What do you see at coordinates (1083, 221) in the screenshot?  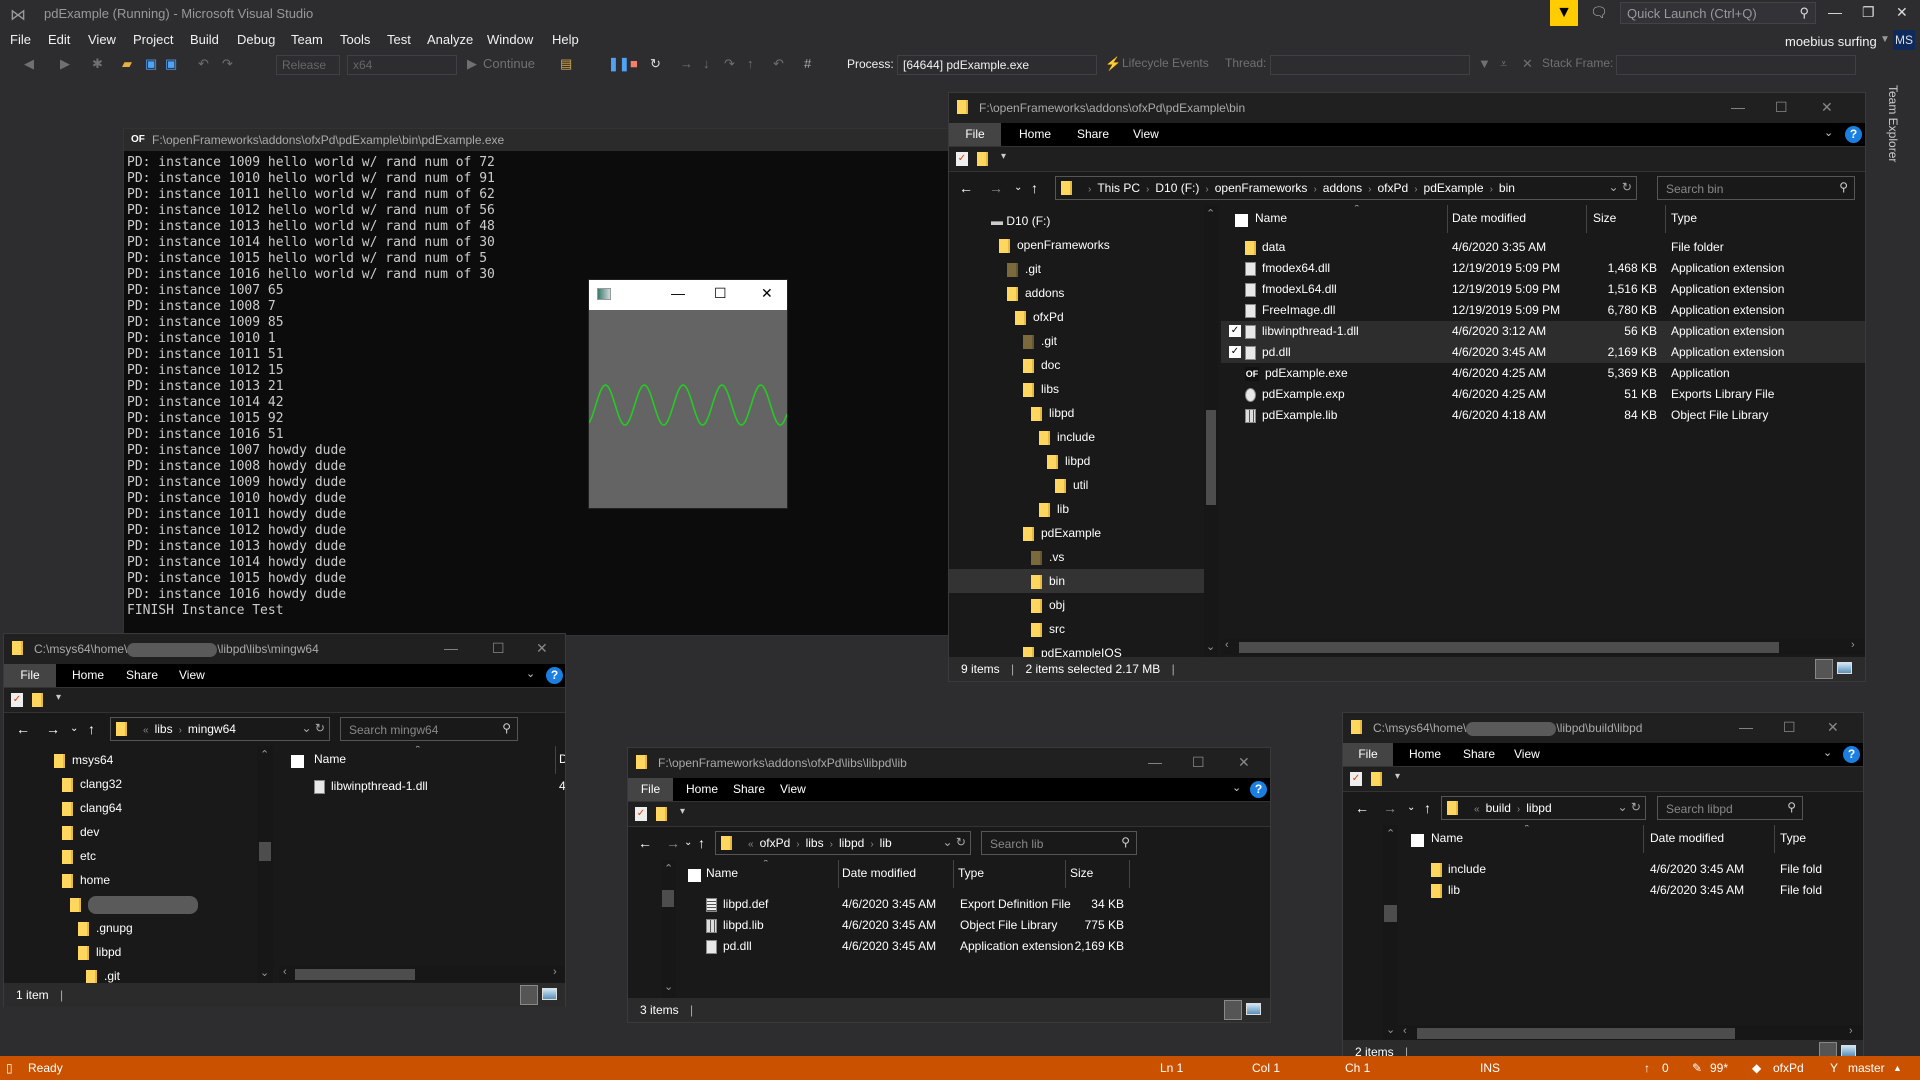 I see `tree-item: ▬ D10 (F:)` at bounding box center [1083, 221].